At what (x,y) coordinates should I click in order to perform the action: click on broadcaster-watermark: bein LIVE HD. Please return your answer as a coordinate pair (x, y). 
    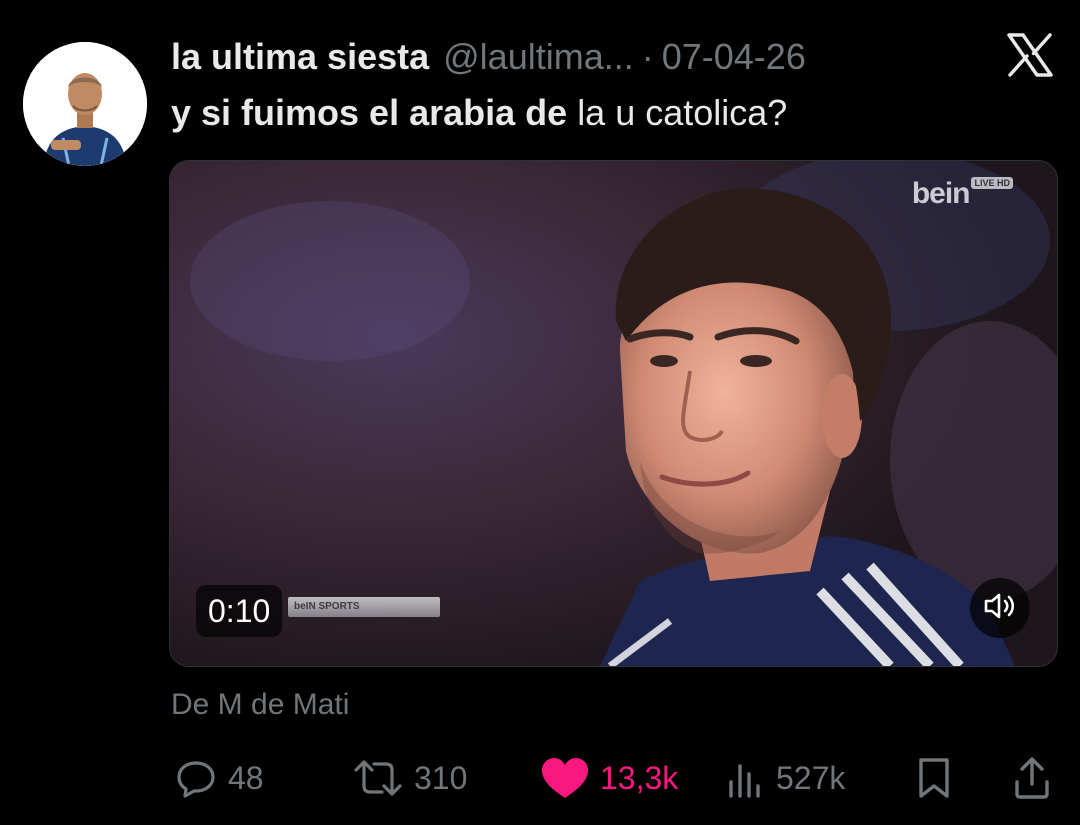
    Looking at the image, I should click on (962, 194).